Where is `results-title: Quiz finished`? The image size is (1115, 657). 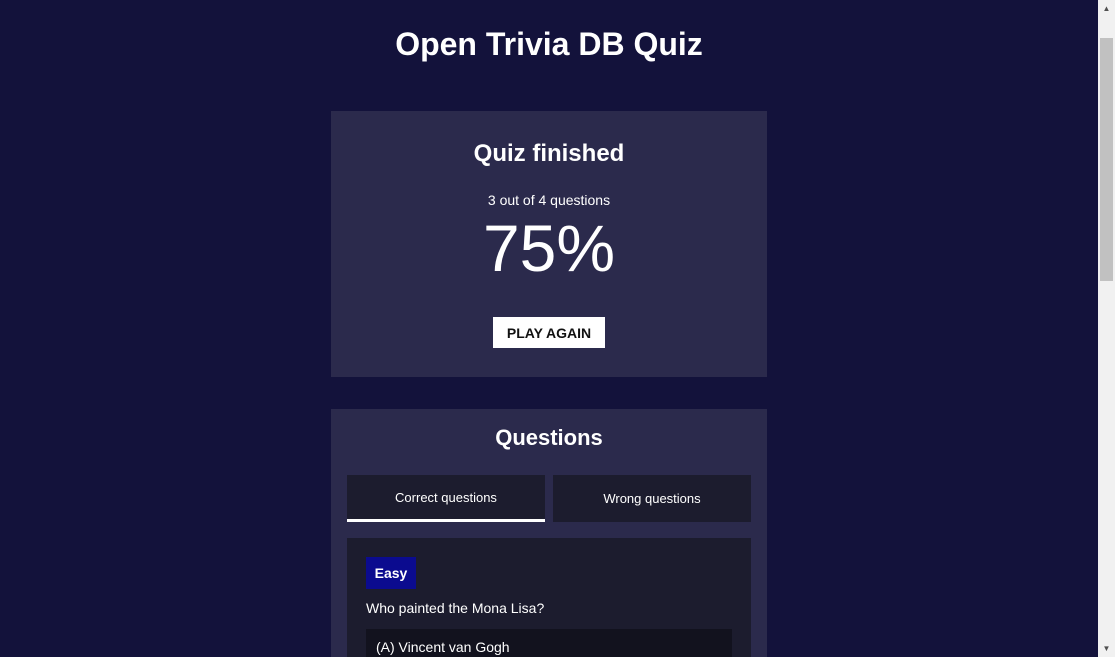
results-title: Quiz finished is located at coordinates (549, 153).